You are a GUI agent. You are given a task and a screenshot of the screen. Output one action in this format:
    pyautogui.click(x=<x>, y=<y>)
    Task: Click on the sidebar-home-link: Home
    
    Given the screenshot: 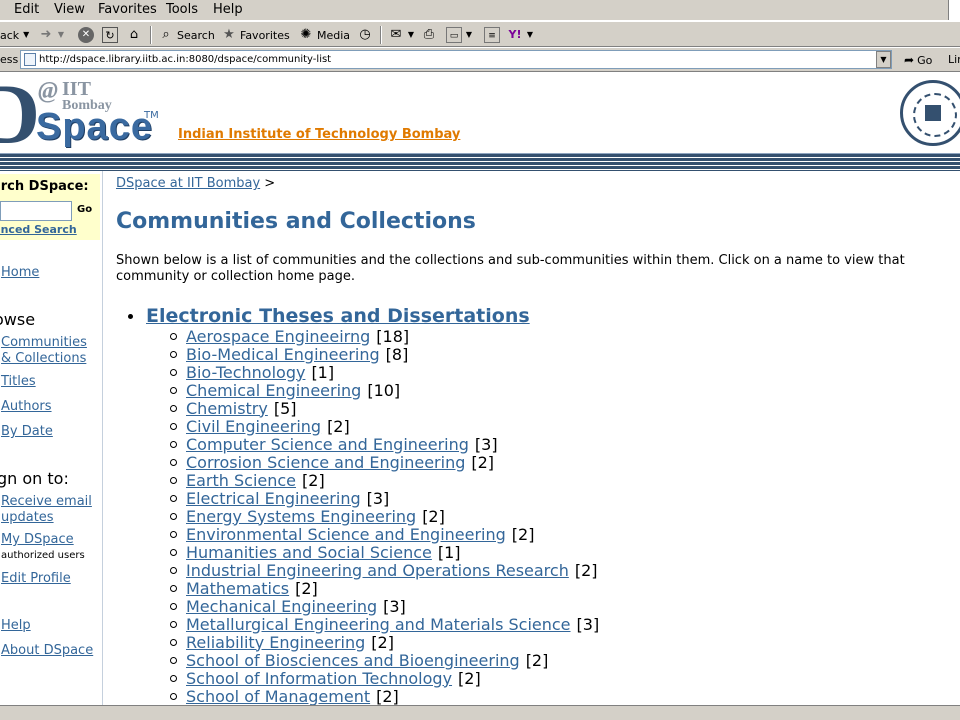 What is the action you would take?
    pyautogui.click(x=20, y=273)
    